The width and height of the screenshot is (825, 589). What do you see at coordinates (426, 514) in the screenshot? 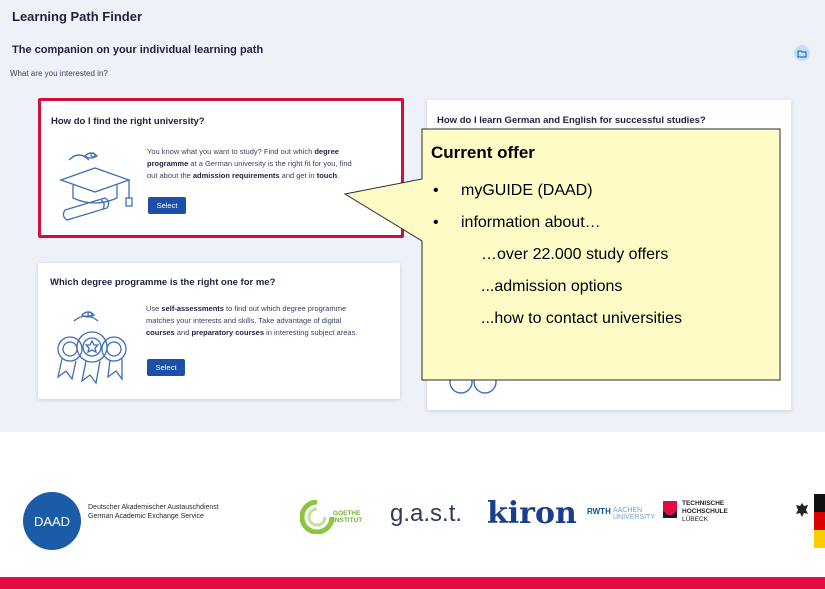
I see `gast-logo: g.a.s.t.` at bounding box center [426, 514].